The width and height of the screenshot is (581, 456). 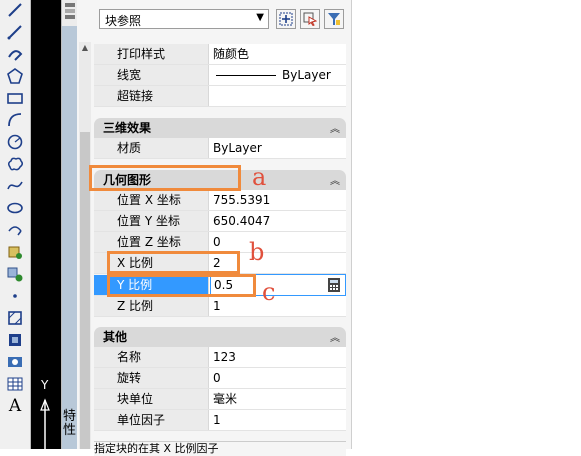 I want to click on property-row-hyperlink: 超链接, so click(x=220, y=96).